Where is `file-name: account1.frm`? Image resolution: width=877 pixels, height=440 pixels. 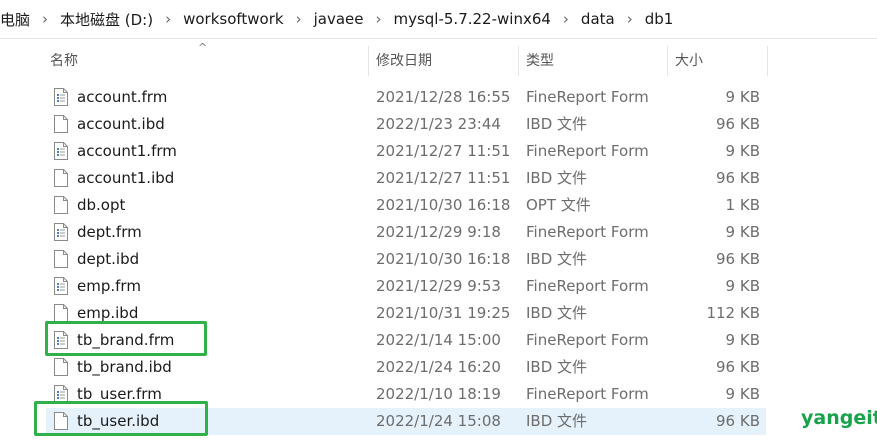
file-name: account1.frm is located at coordinates (127, 151).